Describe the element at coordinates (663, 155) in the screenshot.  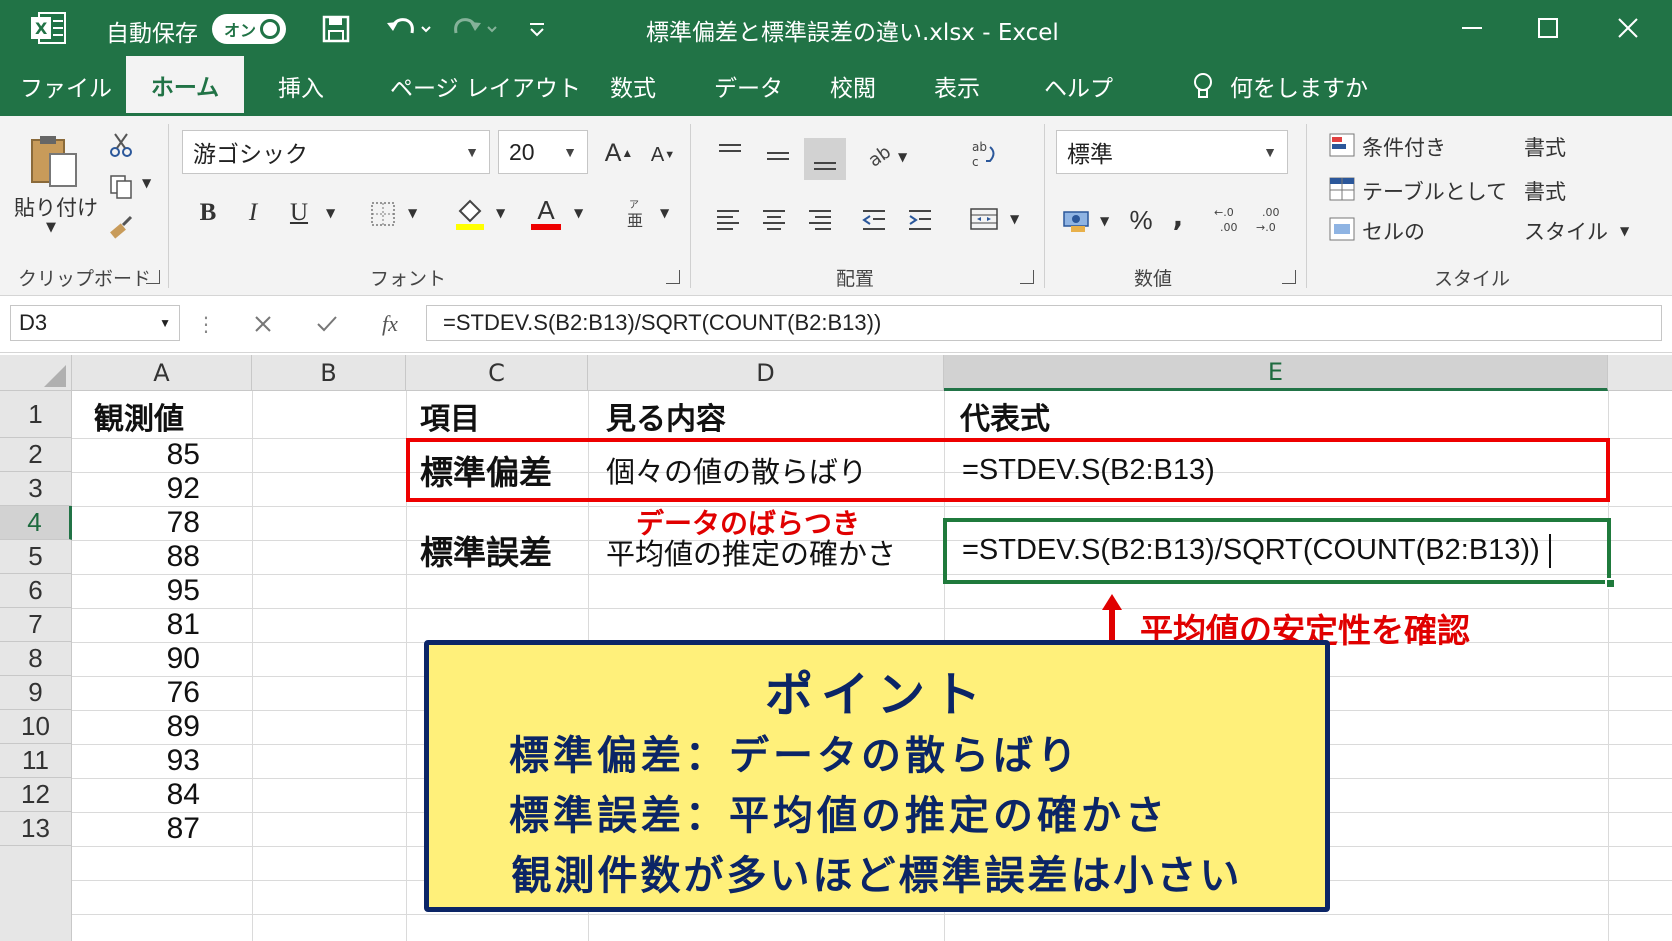
I see `shrink-font-button: A ▼` at that location.